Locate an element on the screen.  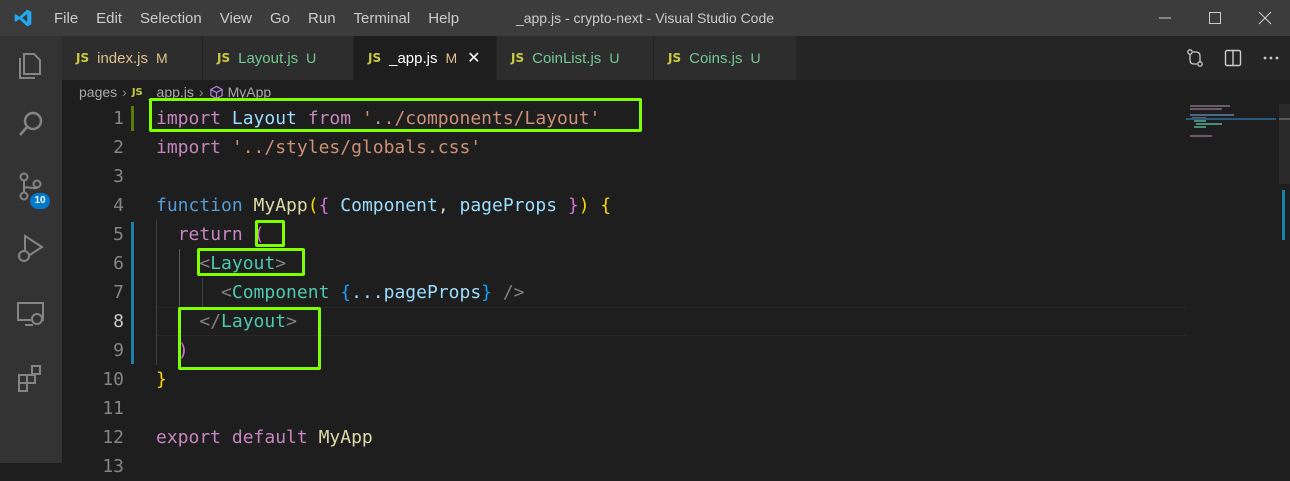
tab-layout-js: JS Layout.js U is located at coordinates (278, 58).